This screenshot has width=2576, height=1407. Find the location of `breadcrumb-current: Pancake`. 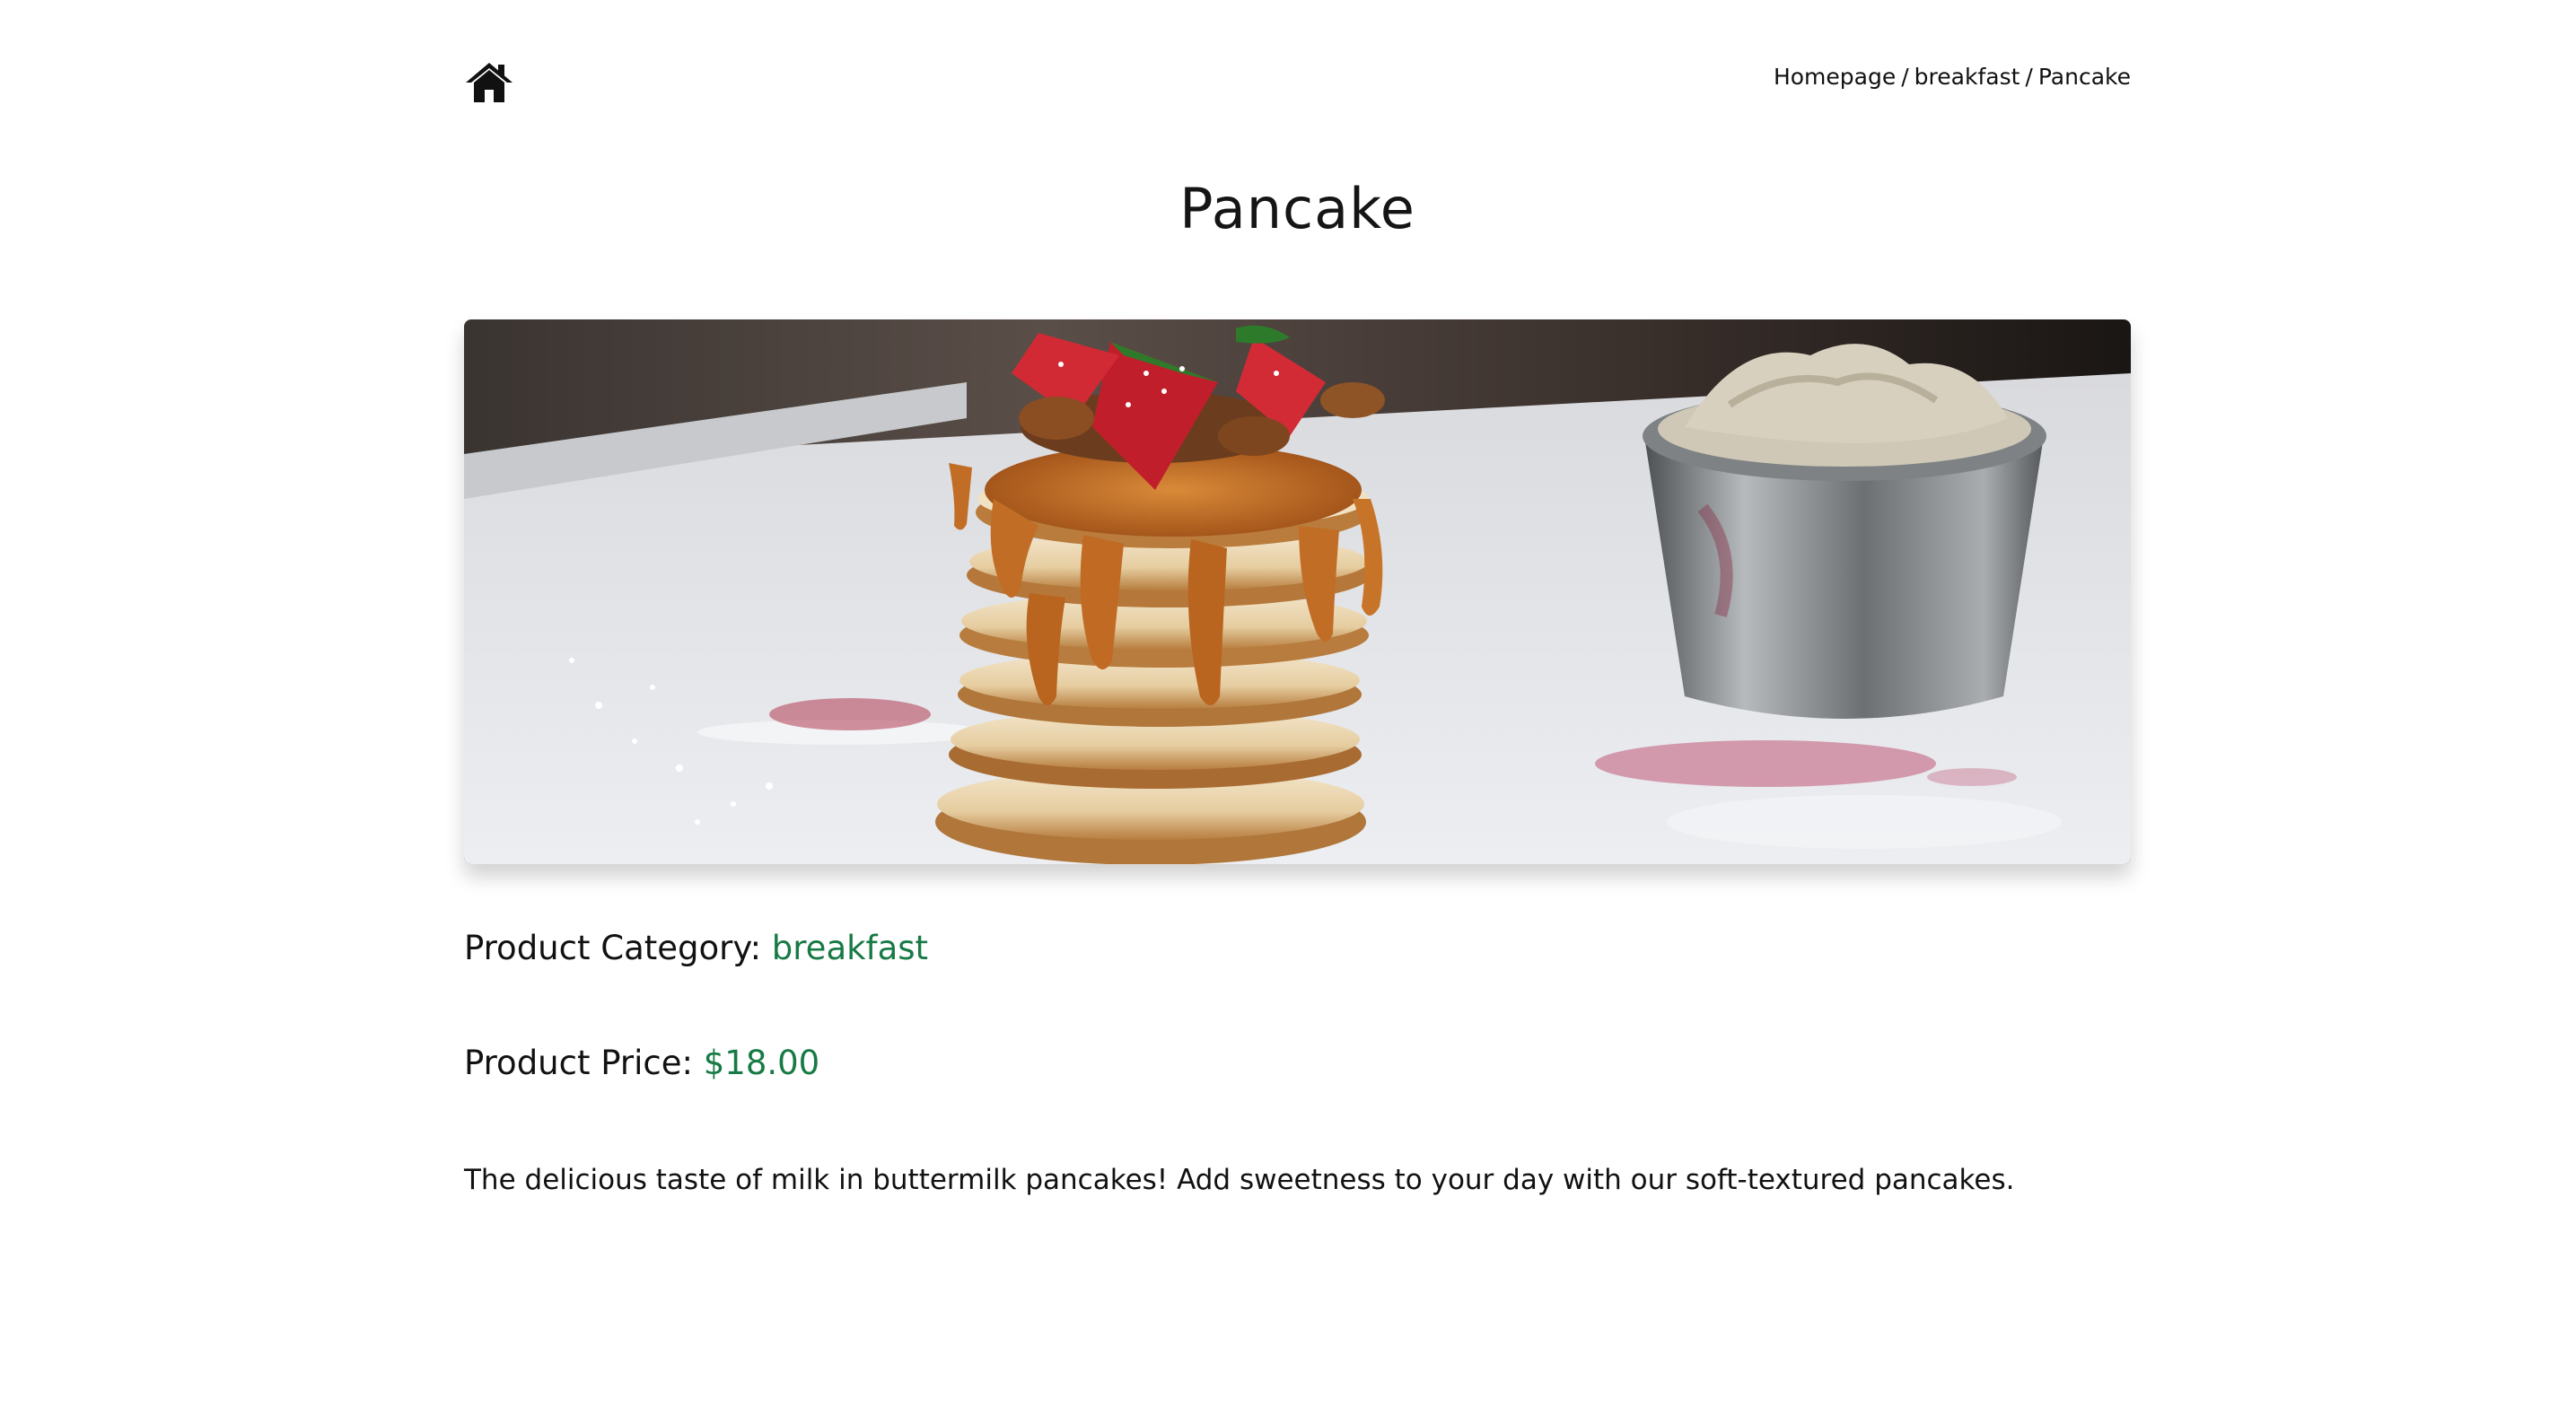

breadcrumb-current: Pancake is located at coordinates (2084, 77).